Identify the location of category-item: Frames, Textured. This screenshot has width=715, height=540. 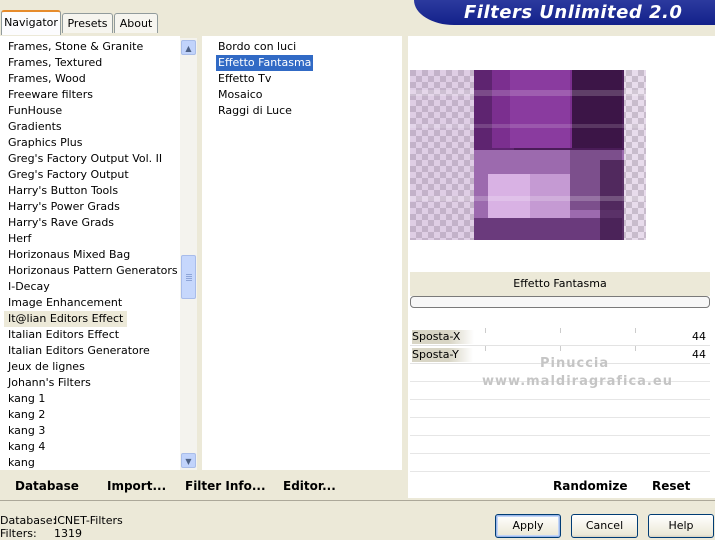
(55, 63).